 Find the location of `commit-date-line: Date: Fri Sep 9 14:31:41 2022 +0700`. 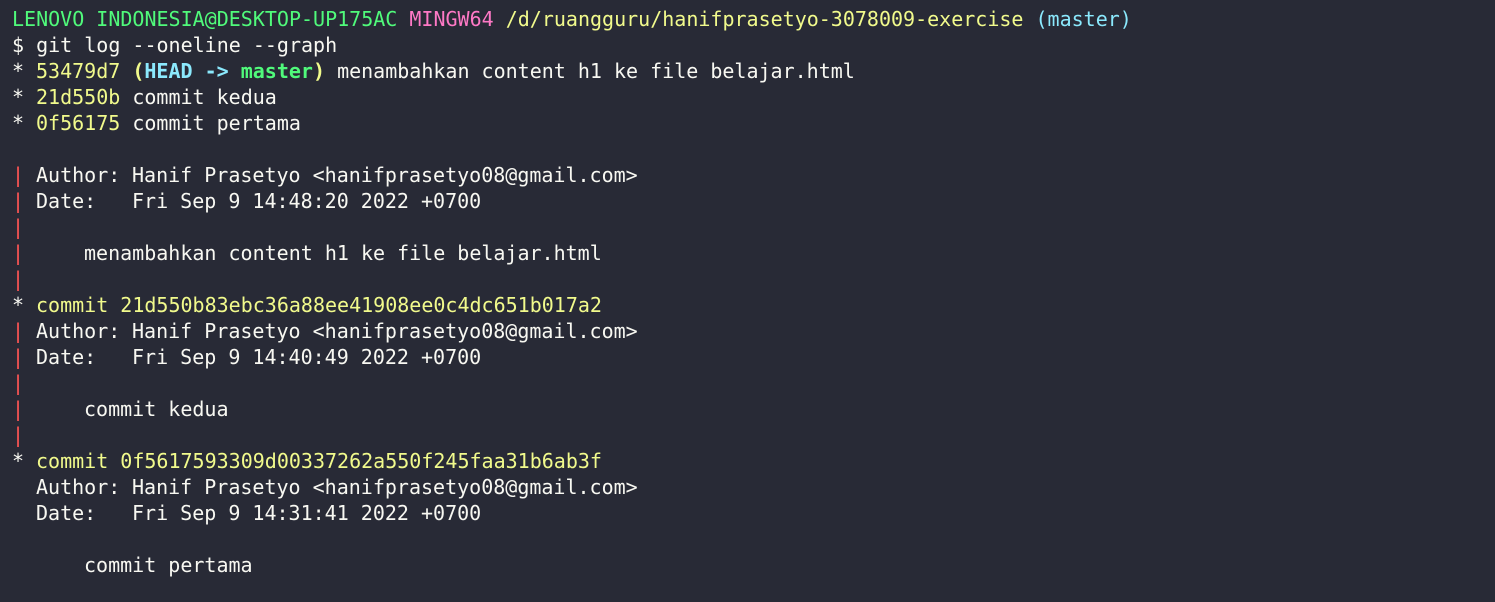

commit-date-line: Date: Fri Sep 9 14:31:41 2022 +0700 is located at coordinates (753, 513).